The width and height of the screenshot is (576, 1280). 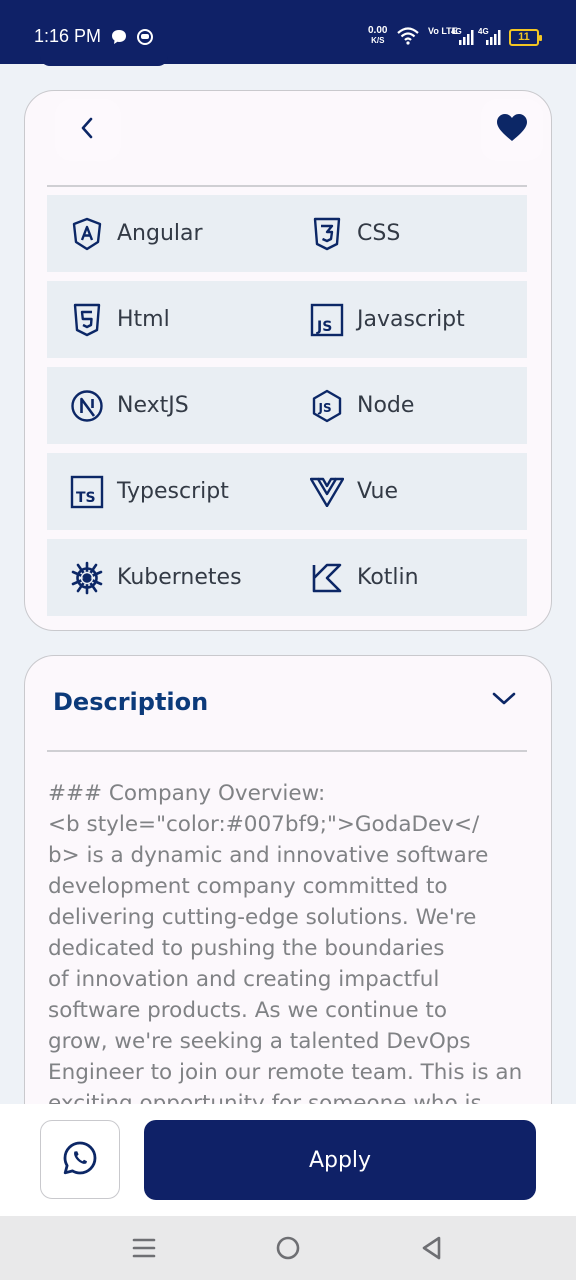 What do you see at coordinates (248, 886) in the screenshot?
I see `description-line: development company committed to` at bounding box center [248, 886].